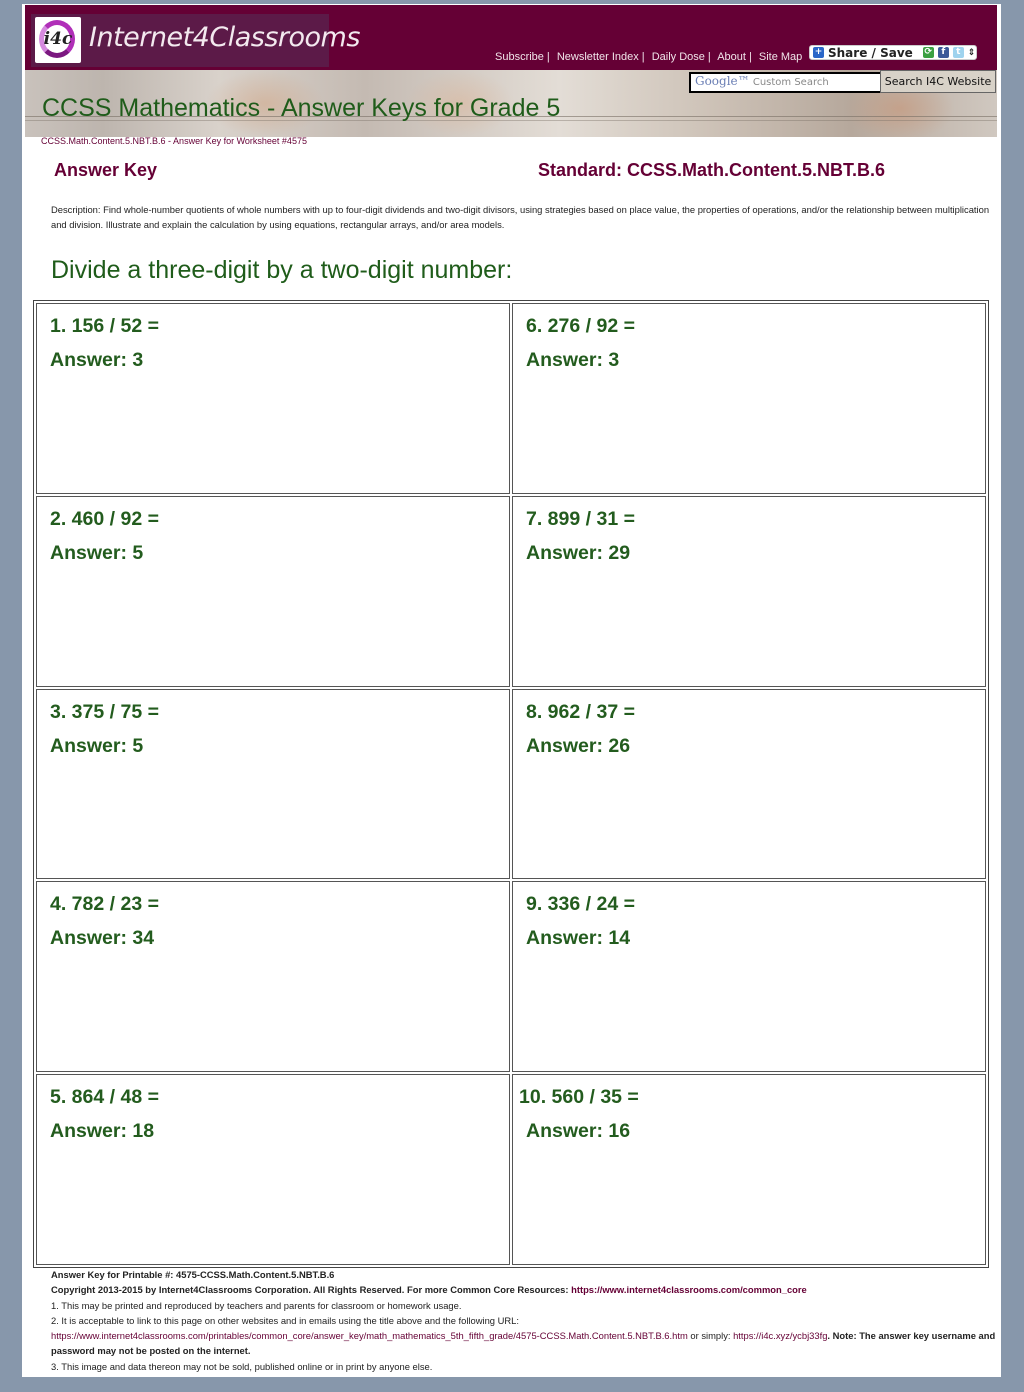 The image size is (1024, 1392). Describe the element at coordinates (104, 904) in the screenshot. I see `problem-question: 4. 782 / 23 =` at that location.